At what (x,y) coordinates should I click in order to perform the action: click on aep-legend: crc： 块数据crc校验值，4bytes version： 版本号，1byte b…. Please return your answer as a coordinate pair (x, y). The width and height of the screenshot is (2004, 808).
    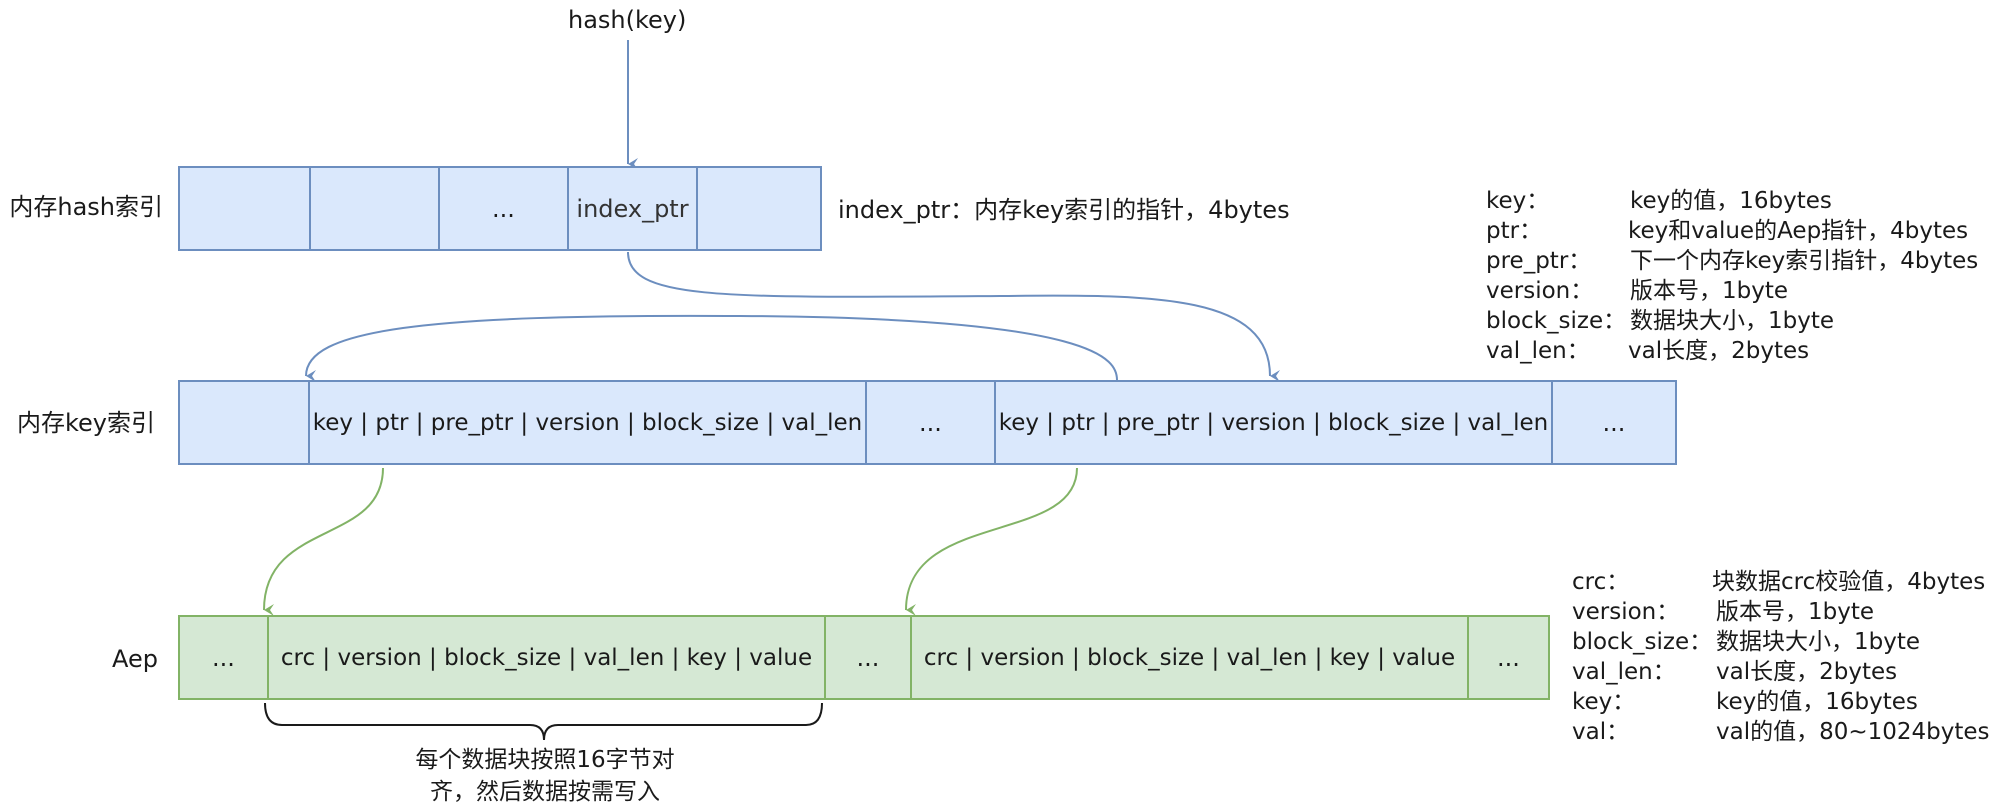
    Looking at the image, I should click on (1781, 657).